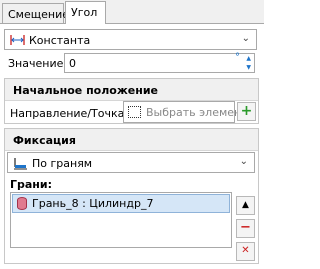 This screenshot has width=320, height=269. What do you see at coordinates (93, 203) in the screenshot?
I see `face-item-label: Грань_8 : Цилиндр_7` at bounding box center [93, 203].